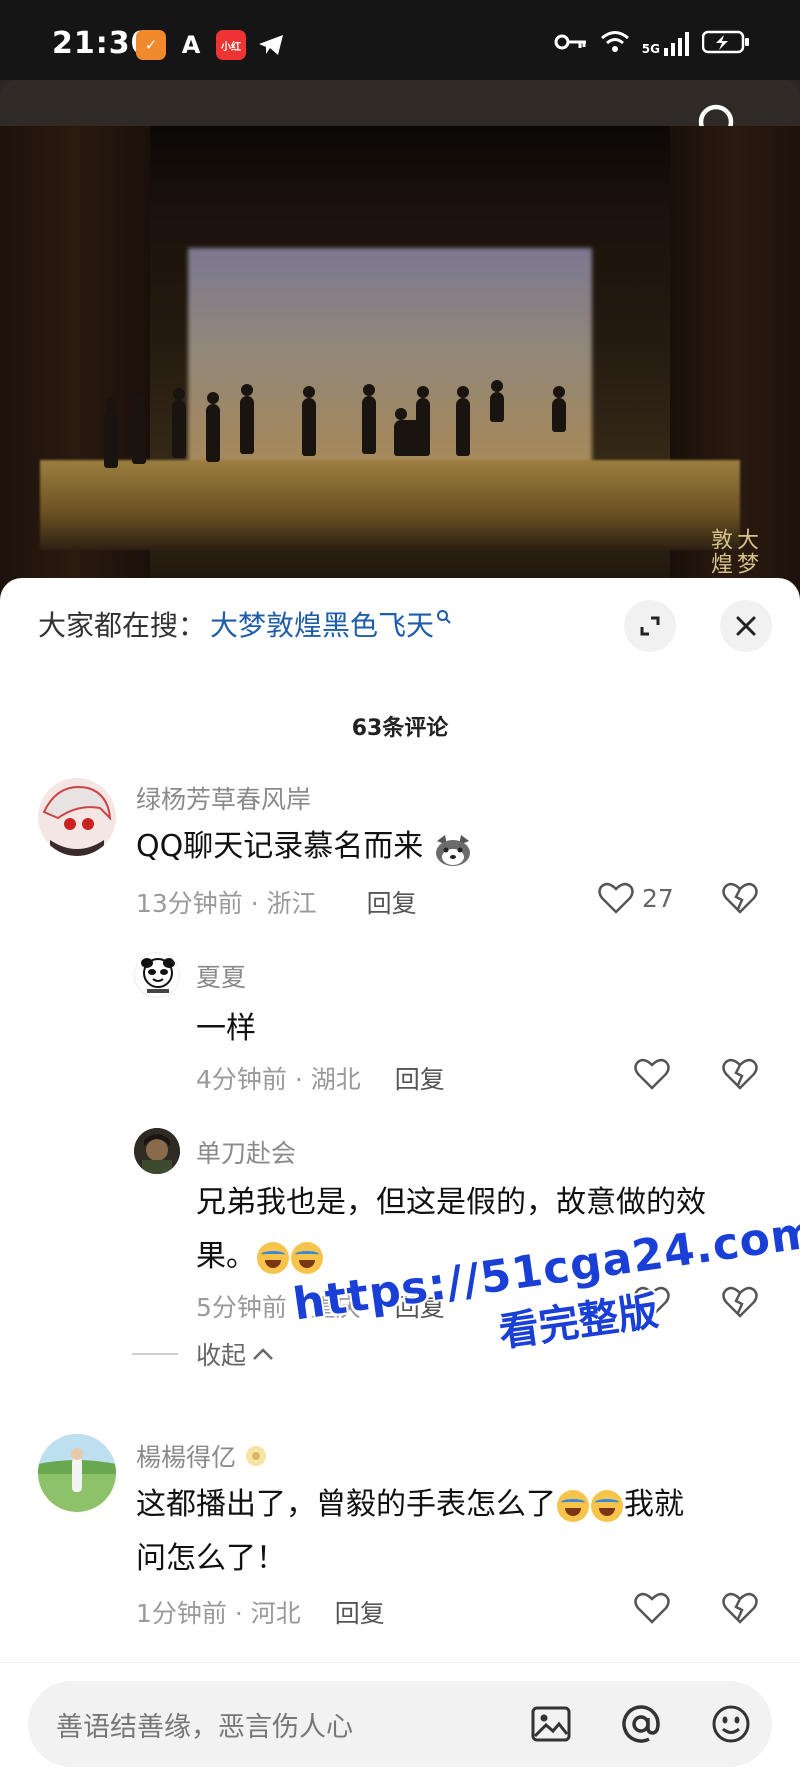  What do you see at coordinates (304, 847) in the screenshot?
I see `comment-text: QQ聊天记录慕名而来` at bounding box center [304, 847].